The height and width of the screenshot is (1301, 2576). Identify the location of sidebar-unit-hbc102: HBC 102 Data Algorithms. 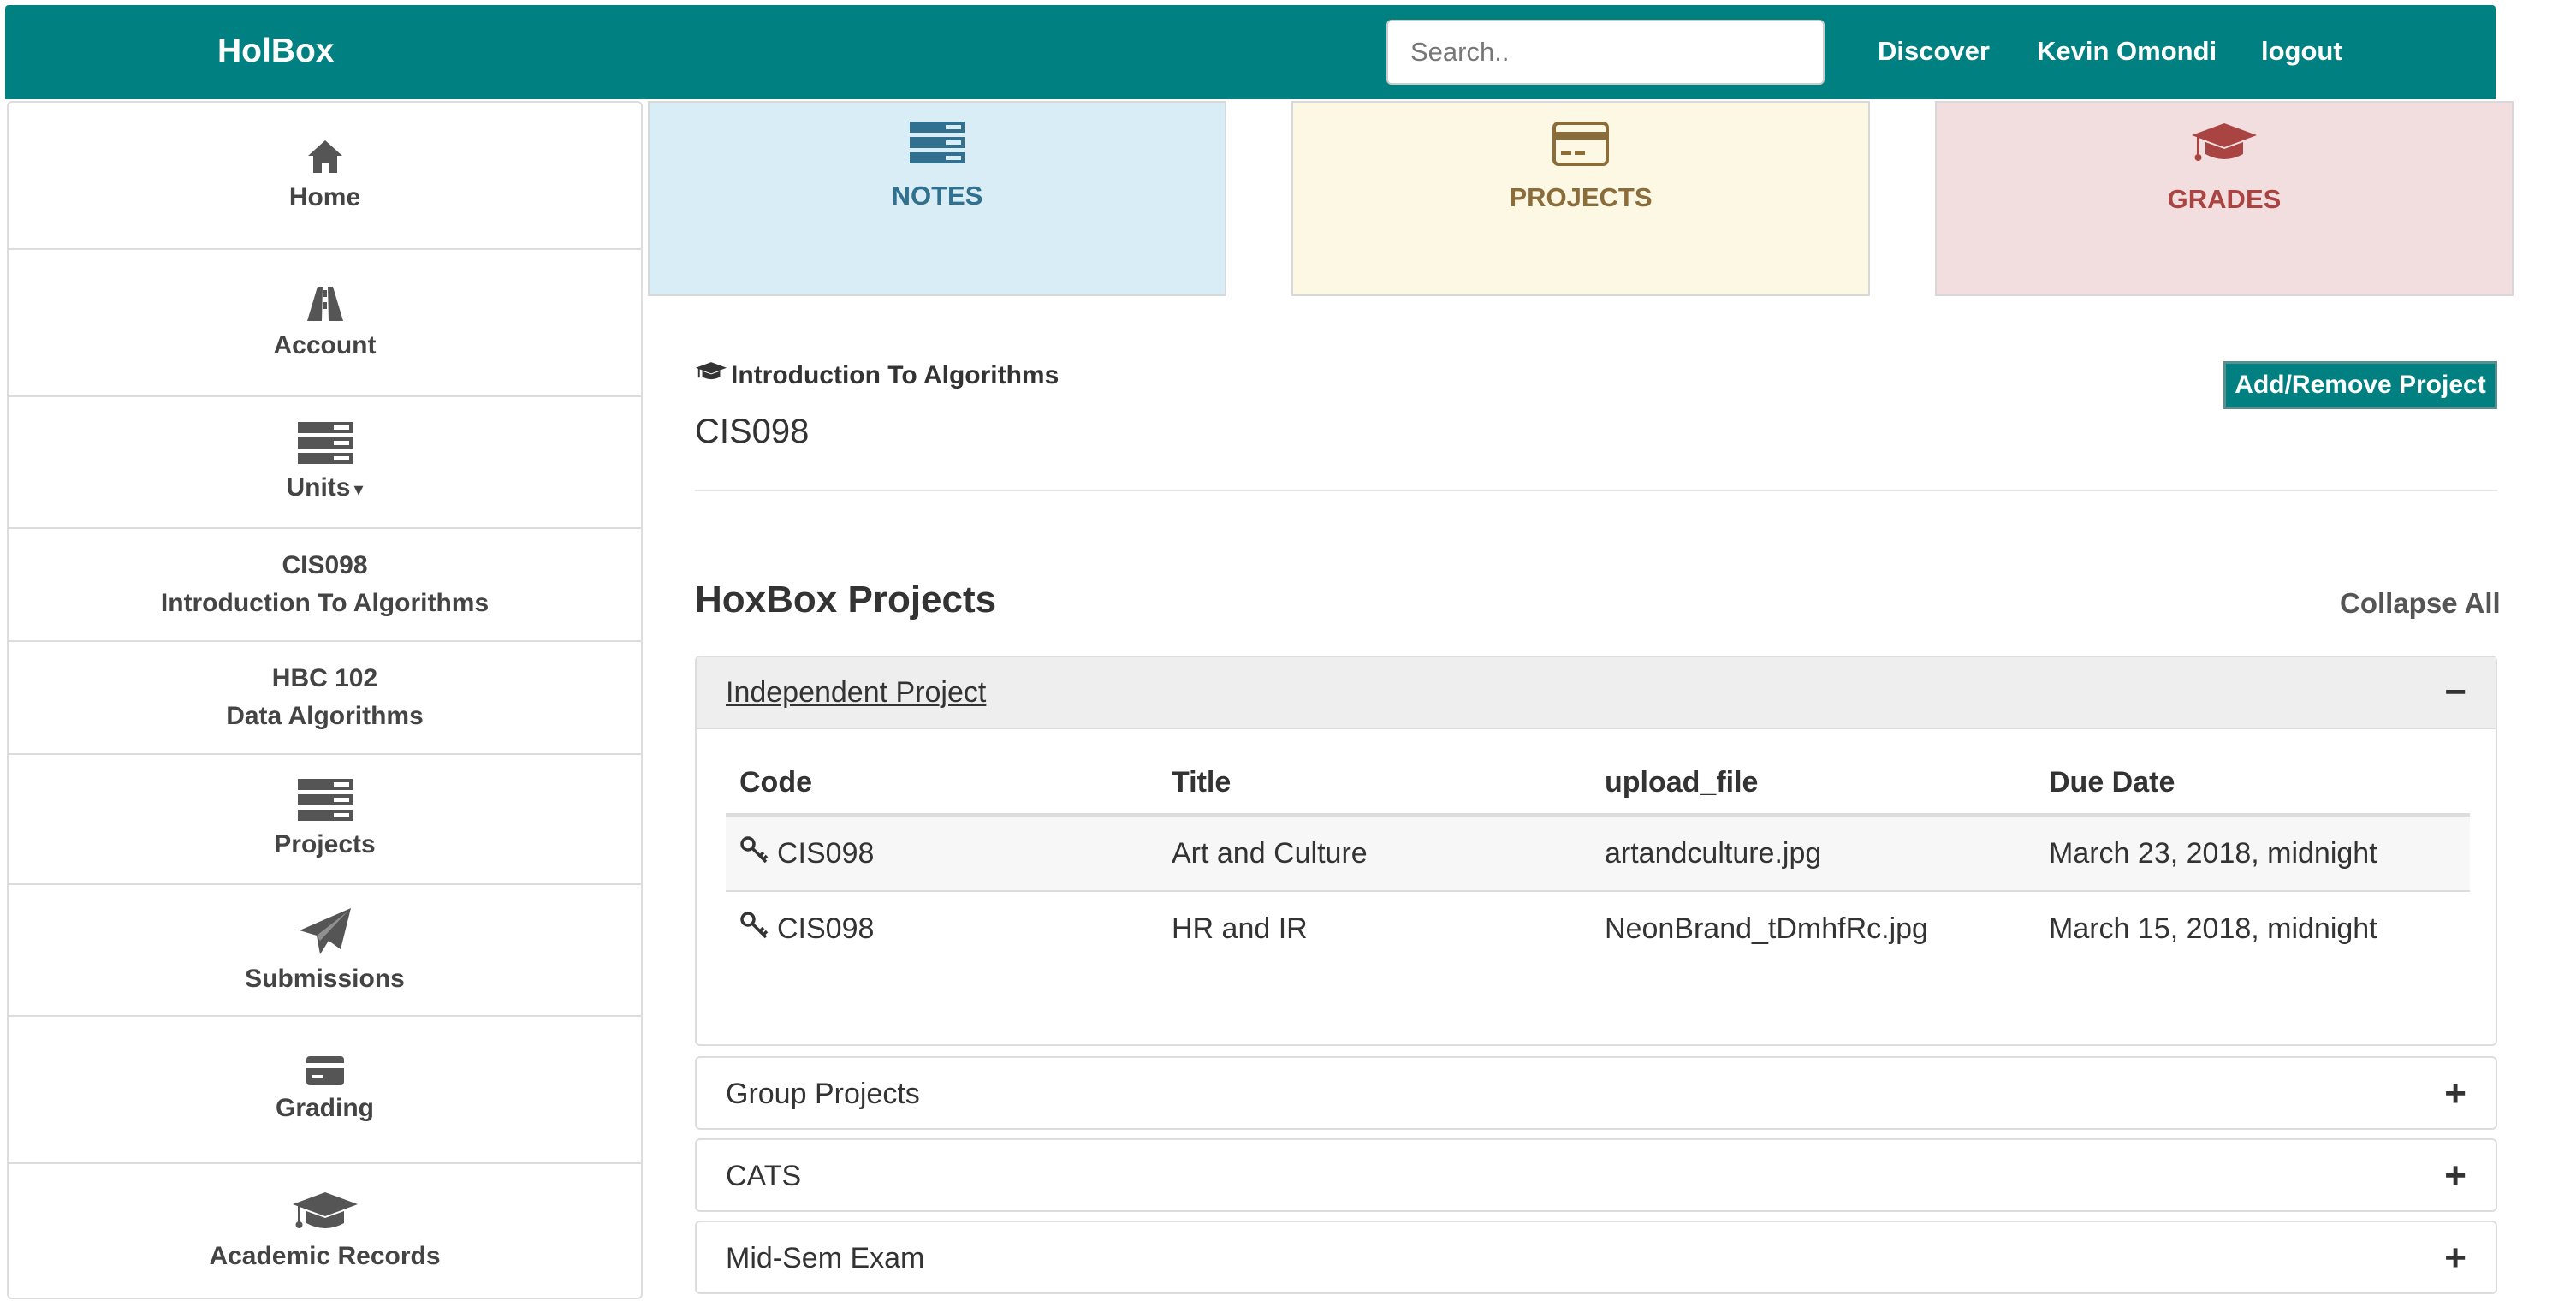
(325, 698).